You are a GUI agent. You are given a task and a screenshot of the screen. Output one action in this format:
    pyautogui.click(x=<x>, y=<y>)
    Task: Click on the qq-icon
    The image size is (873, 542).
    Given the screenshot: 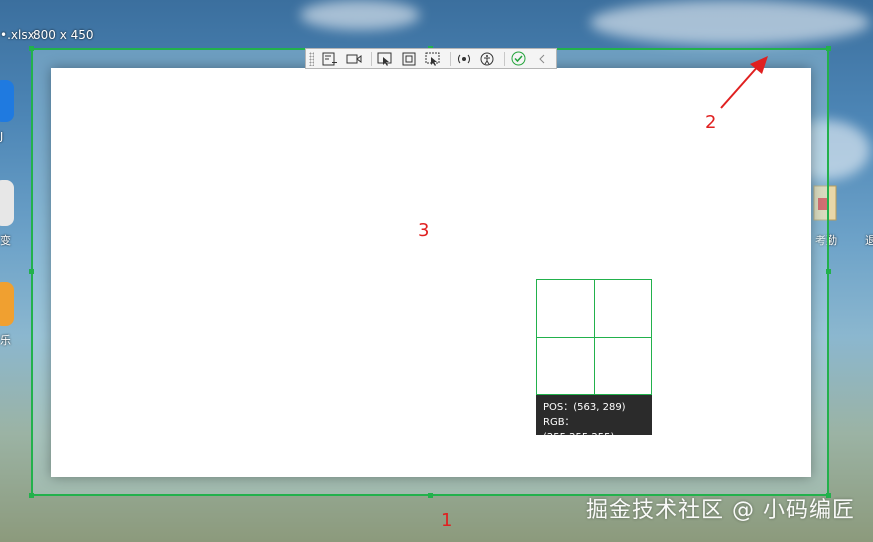 What is the action you would take?
    pyautogui.click(x=7, y=203)
    